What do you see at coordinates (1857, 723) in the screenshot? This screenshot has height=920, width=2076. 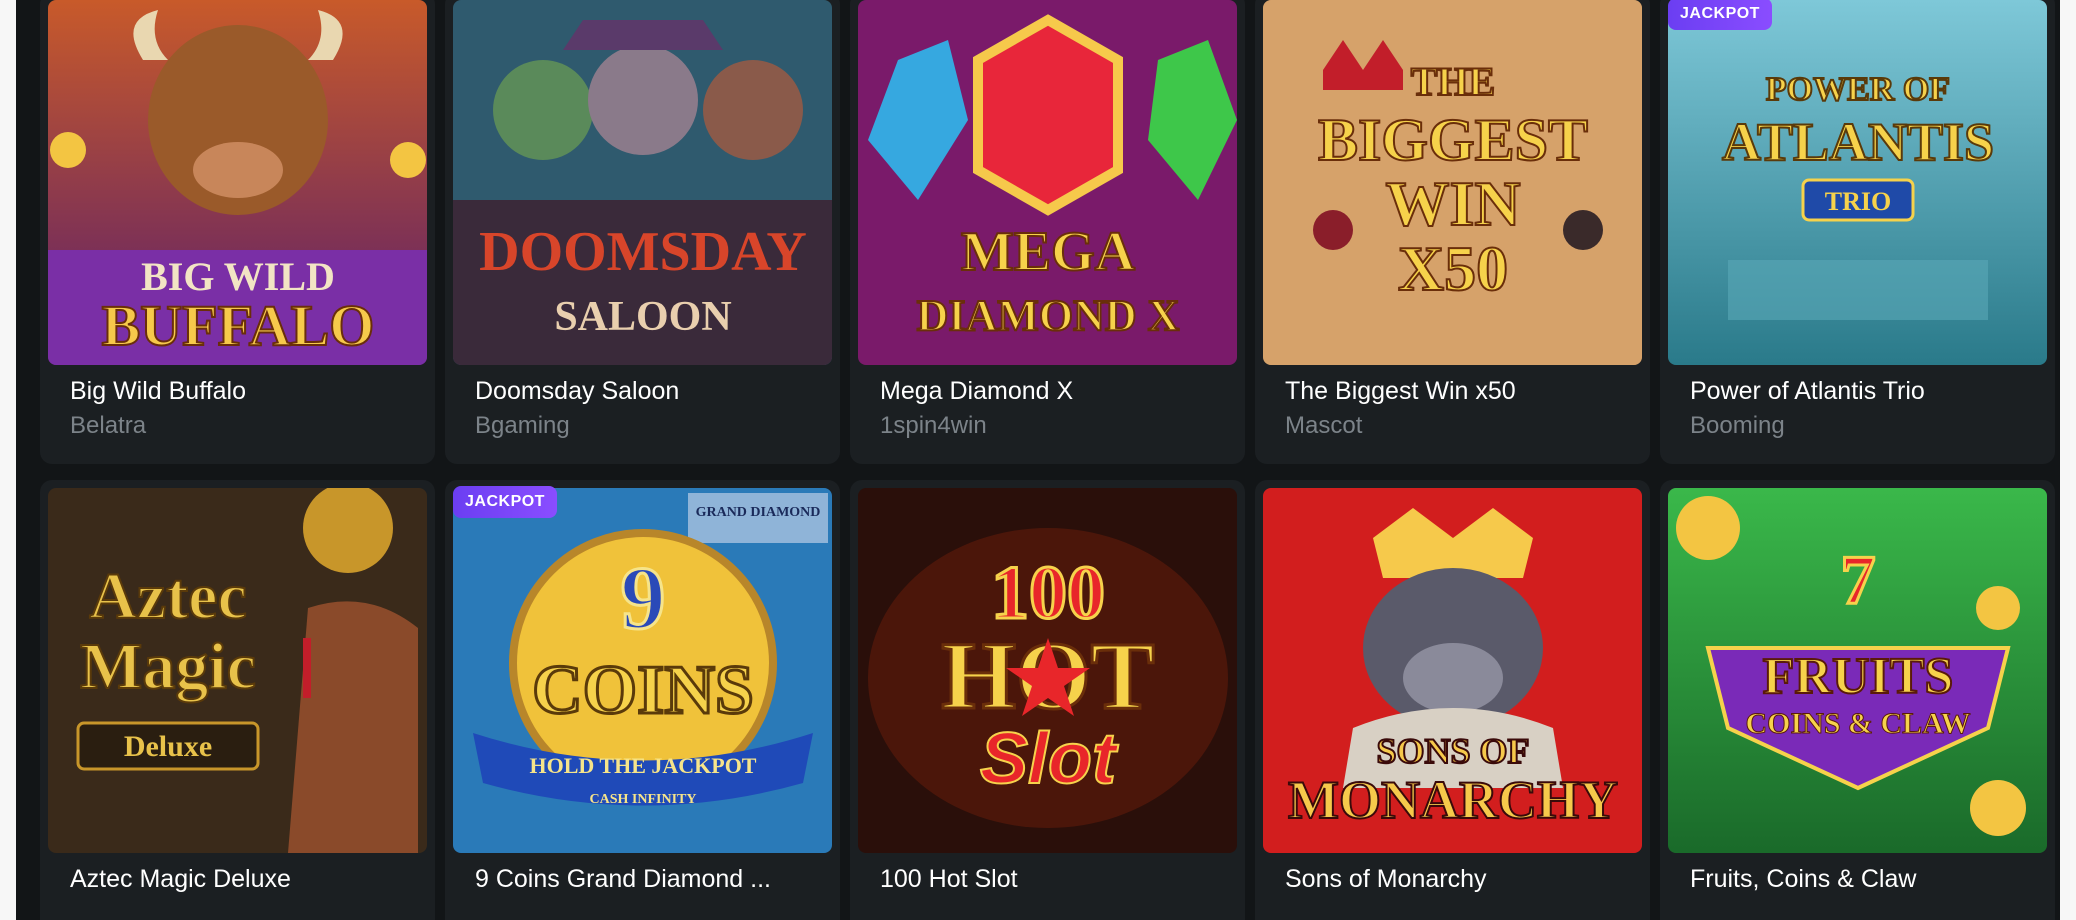 I see `logo-line: COINS & CLAW` at bounding box center [1857, 723].